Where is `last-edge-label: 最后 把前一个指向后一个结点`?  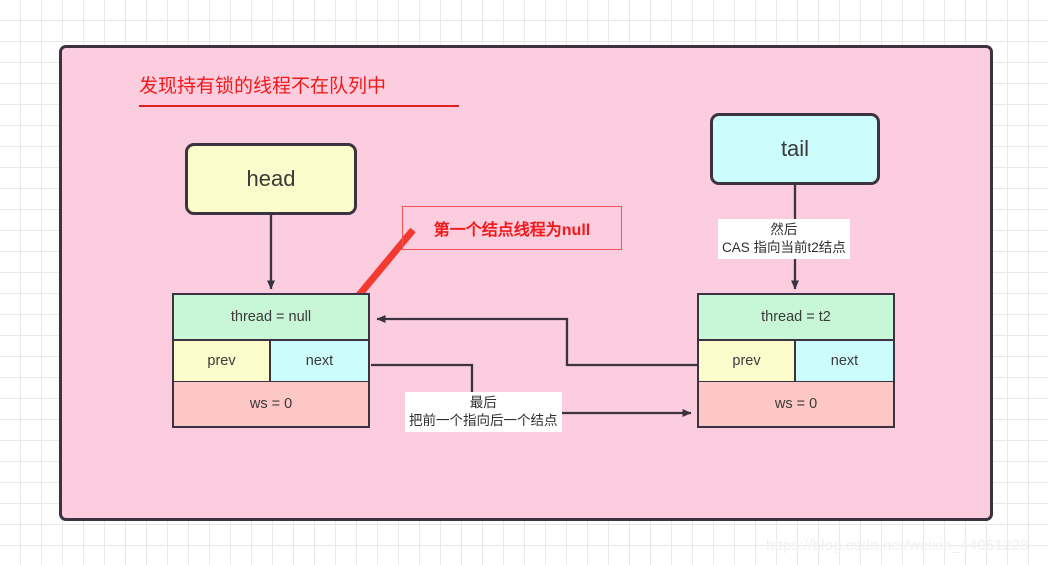
last-edge-label: 最后 把前一个指向后一个结点 is located at coordinates (483, 412).